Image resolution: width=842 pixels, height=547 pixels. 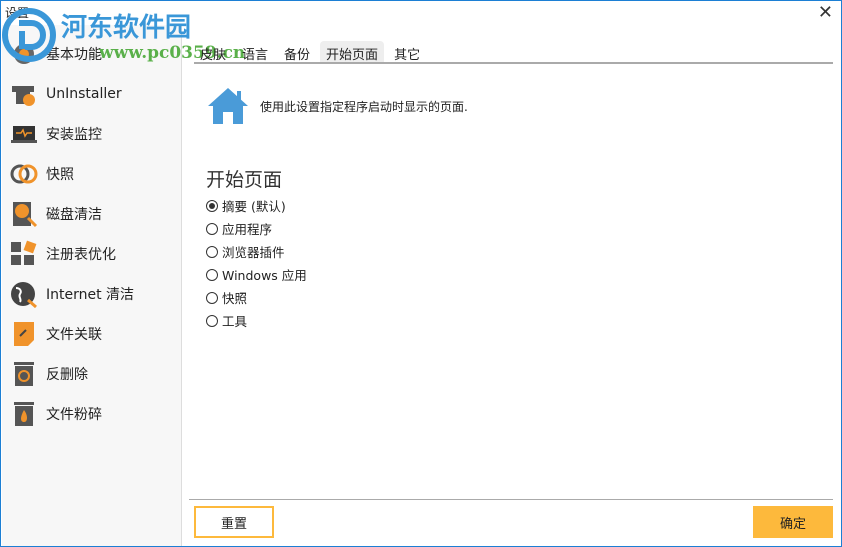 I want to click on globe-icon, so click(x=24, y=294).